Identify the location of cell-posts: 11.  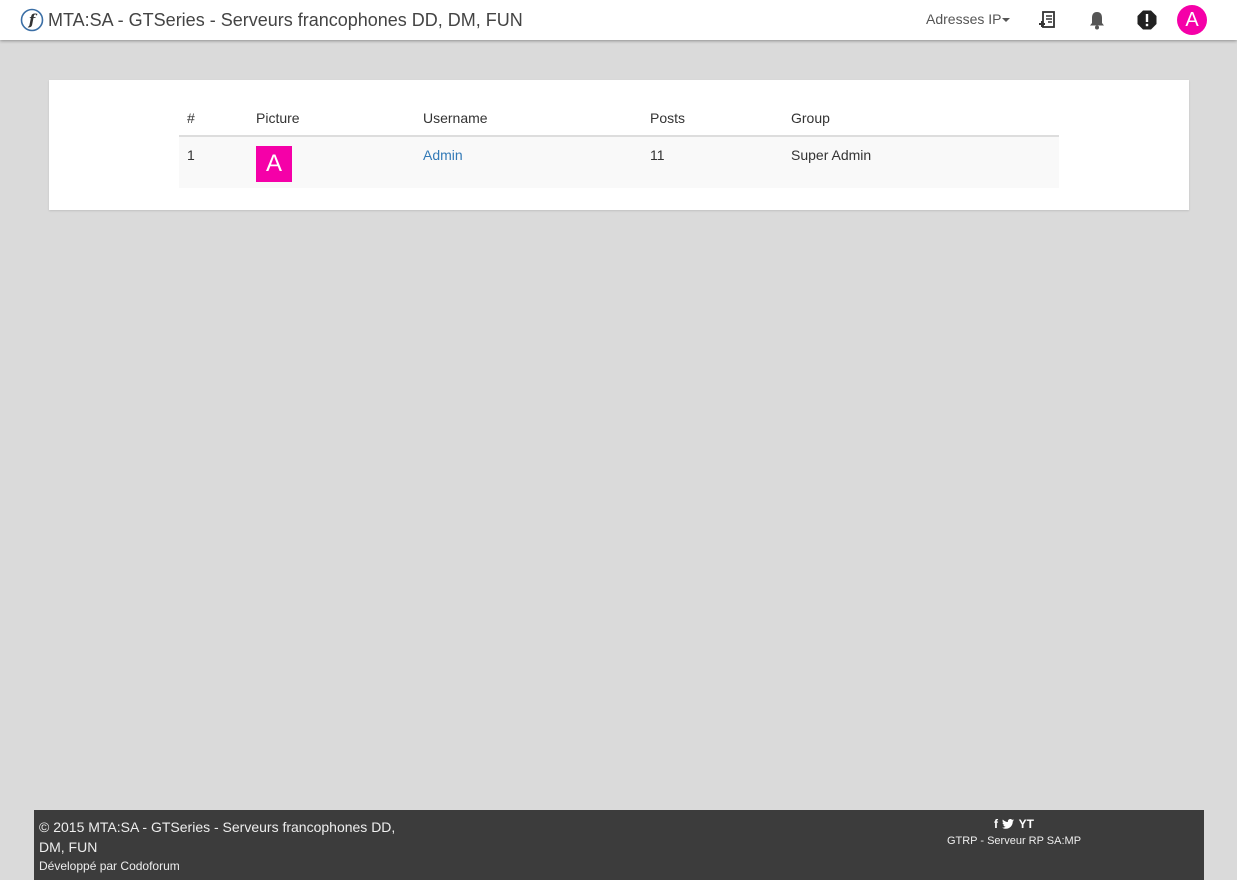
(712, 162).